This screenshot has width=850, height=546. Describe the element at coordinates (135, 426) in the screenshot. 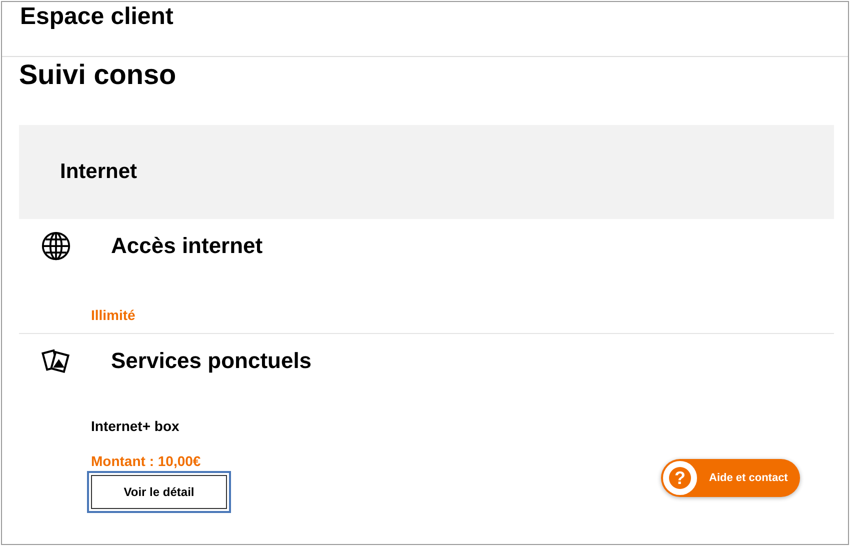

I see `service-name: Internet+ box` at that location.